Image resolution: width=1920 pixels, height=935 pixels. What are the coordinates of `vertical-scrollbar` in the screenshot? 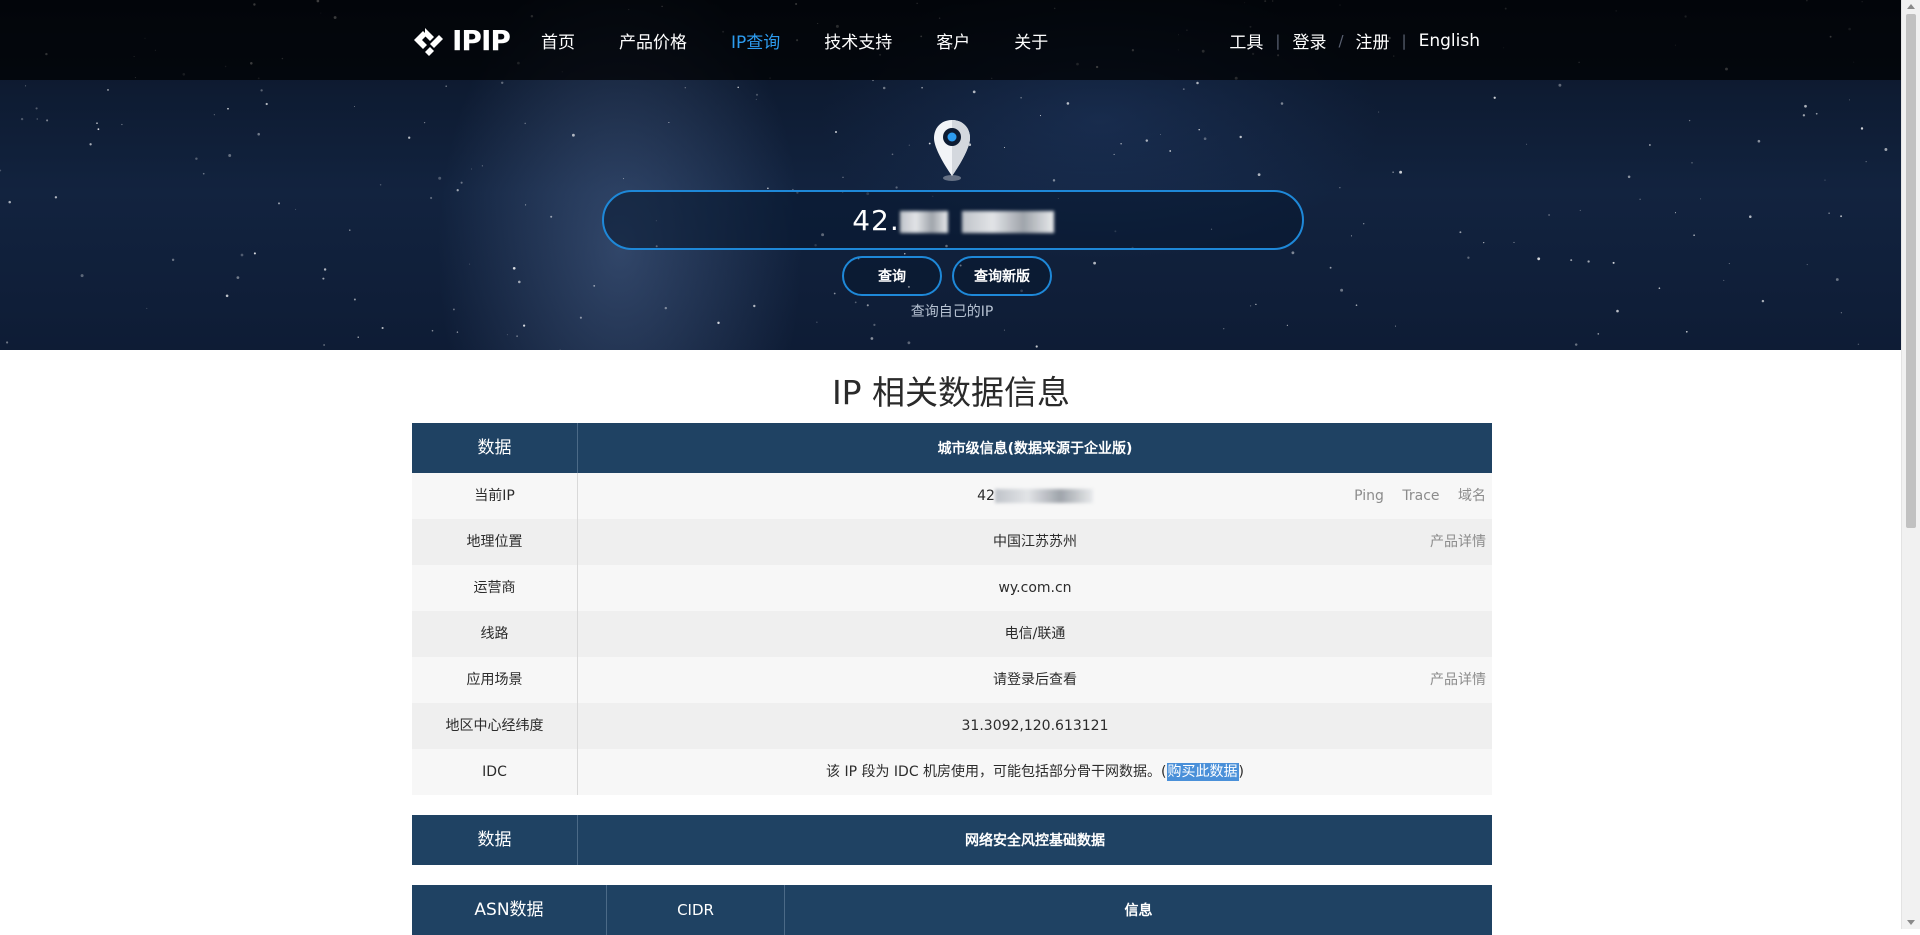 It's located at (1910, 464).